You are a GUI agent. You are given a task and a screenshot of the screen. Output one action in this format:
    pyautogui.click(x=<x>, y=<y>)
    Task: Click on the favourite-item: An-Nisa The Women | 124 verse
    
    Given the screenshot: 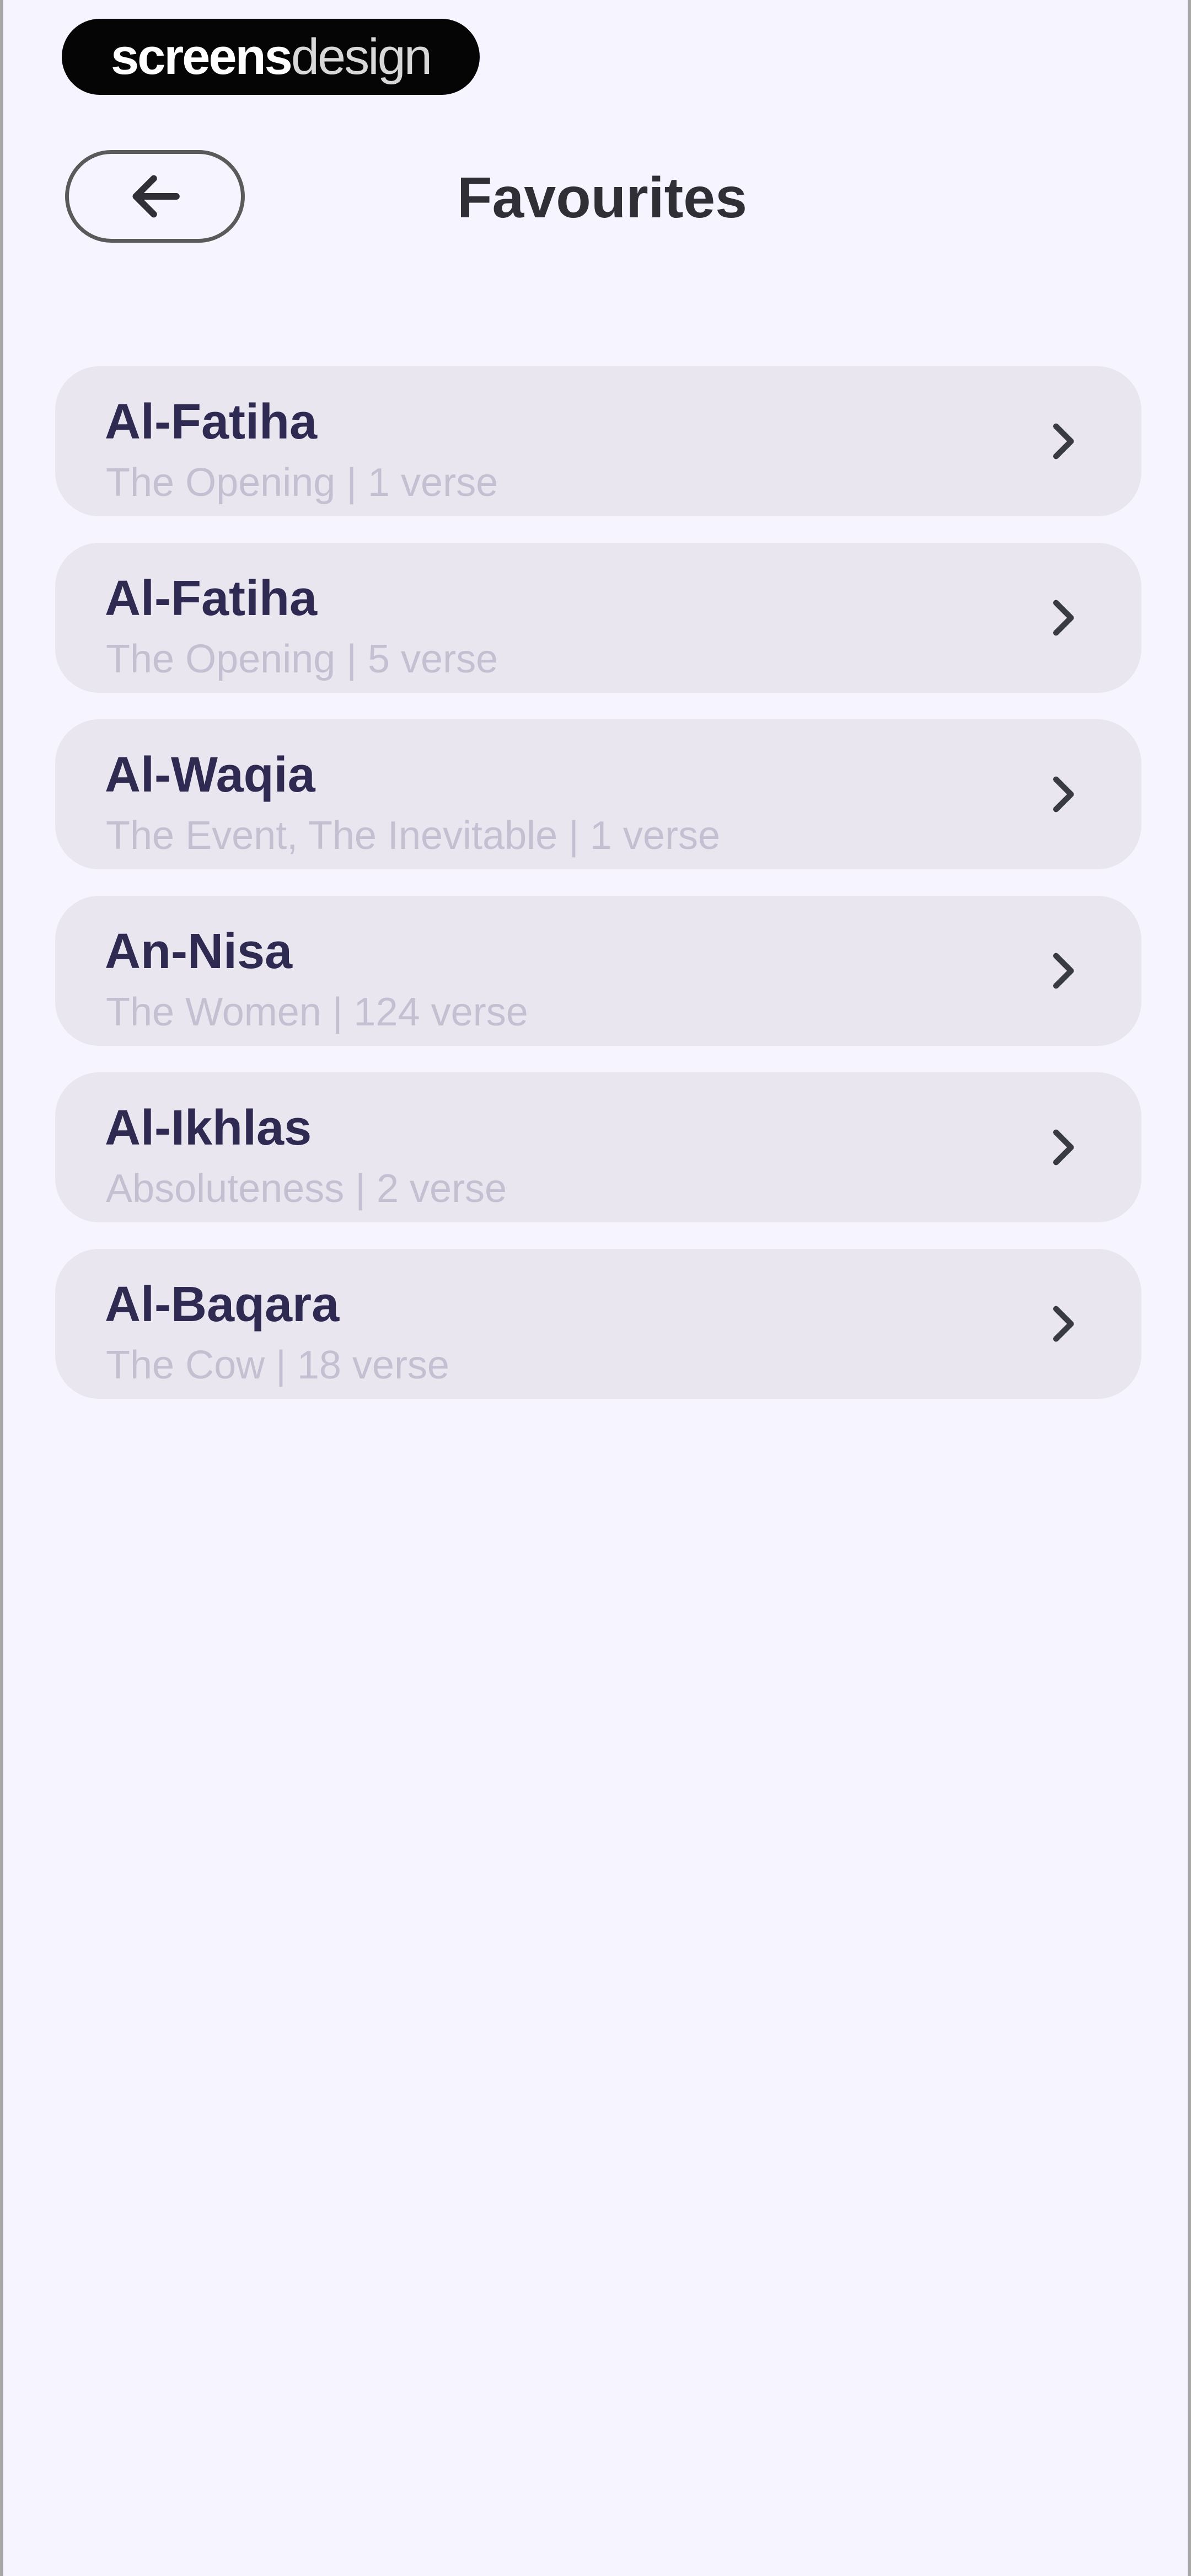 What is the action you would take?
    pyautogui.click(x=598, y=971)
    